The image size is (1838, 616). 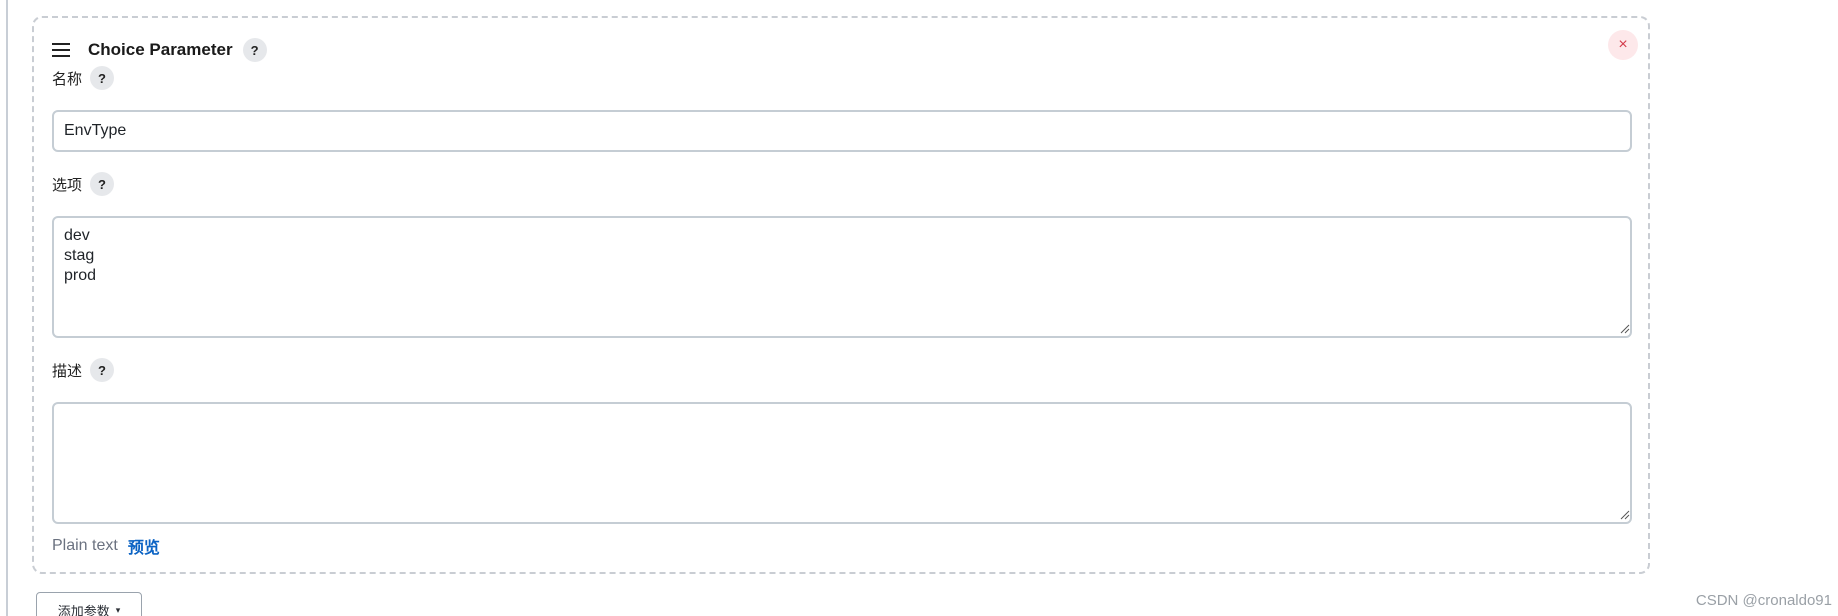 What do you see at coordinates (83, 78) in the screenshot?
I see `name-field-label: 名称 ?` at bounding box center [83, 78].